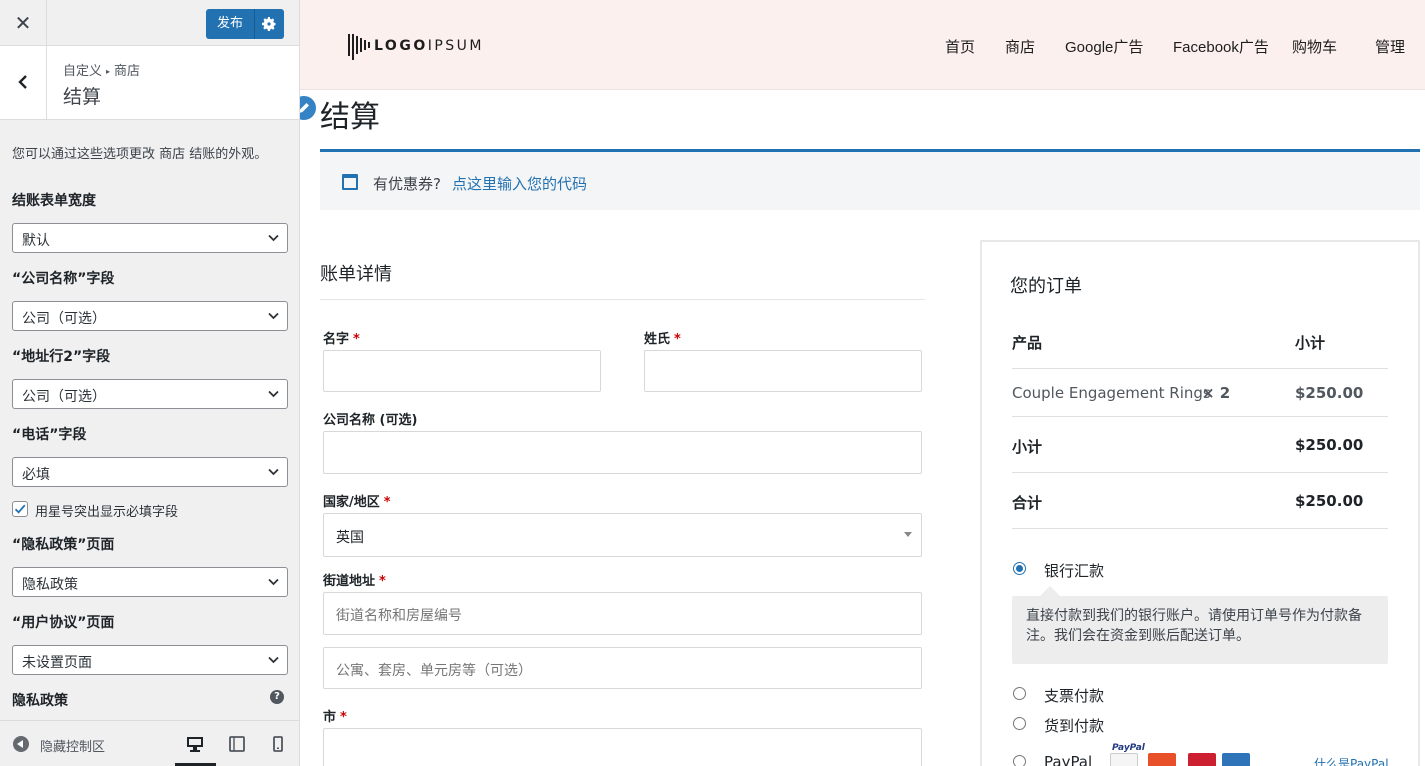 The height and width of the screenshot is (766, 1425). What do you see at coordinates (354, 579) in the screenshot?
I see `street-label: 街道地址 *` at bounding box center [354, 579].